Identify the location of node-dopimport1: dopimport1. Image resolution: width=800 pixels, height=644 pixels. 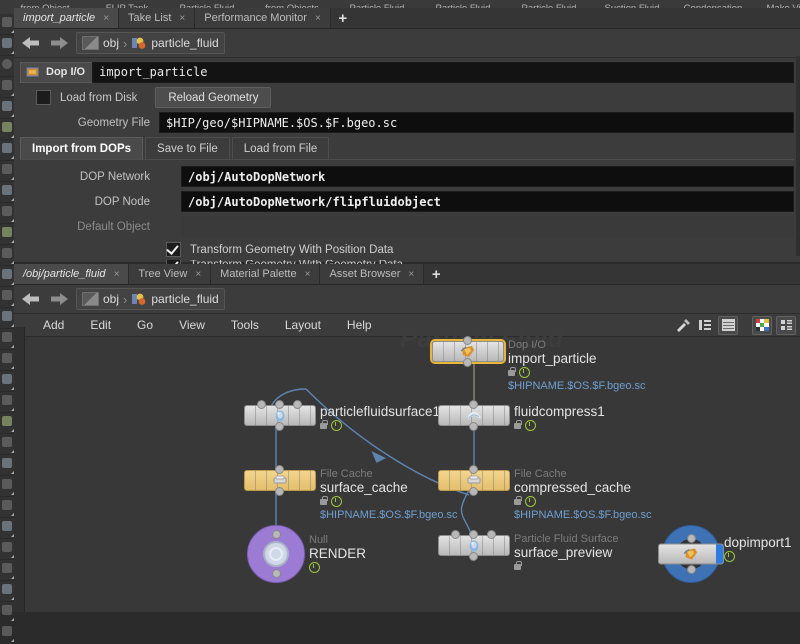
(725, 554).